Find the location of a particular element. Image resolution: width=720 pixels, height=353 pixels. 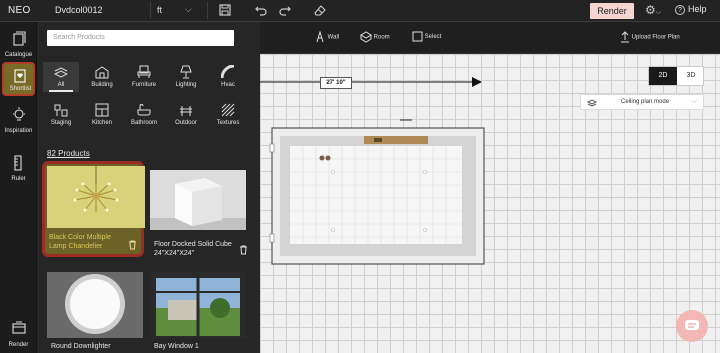

category-bathroom: Bathroom is located at coordinates (144, 115).